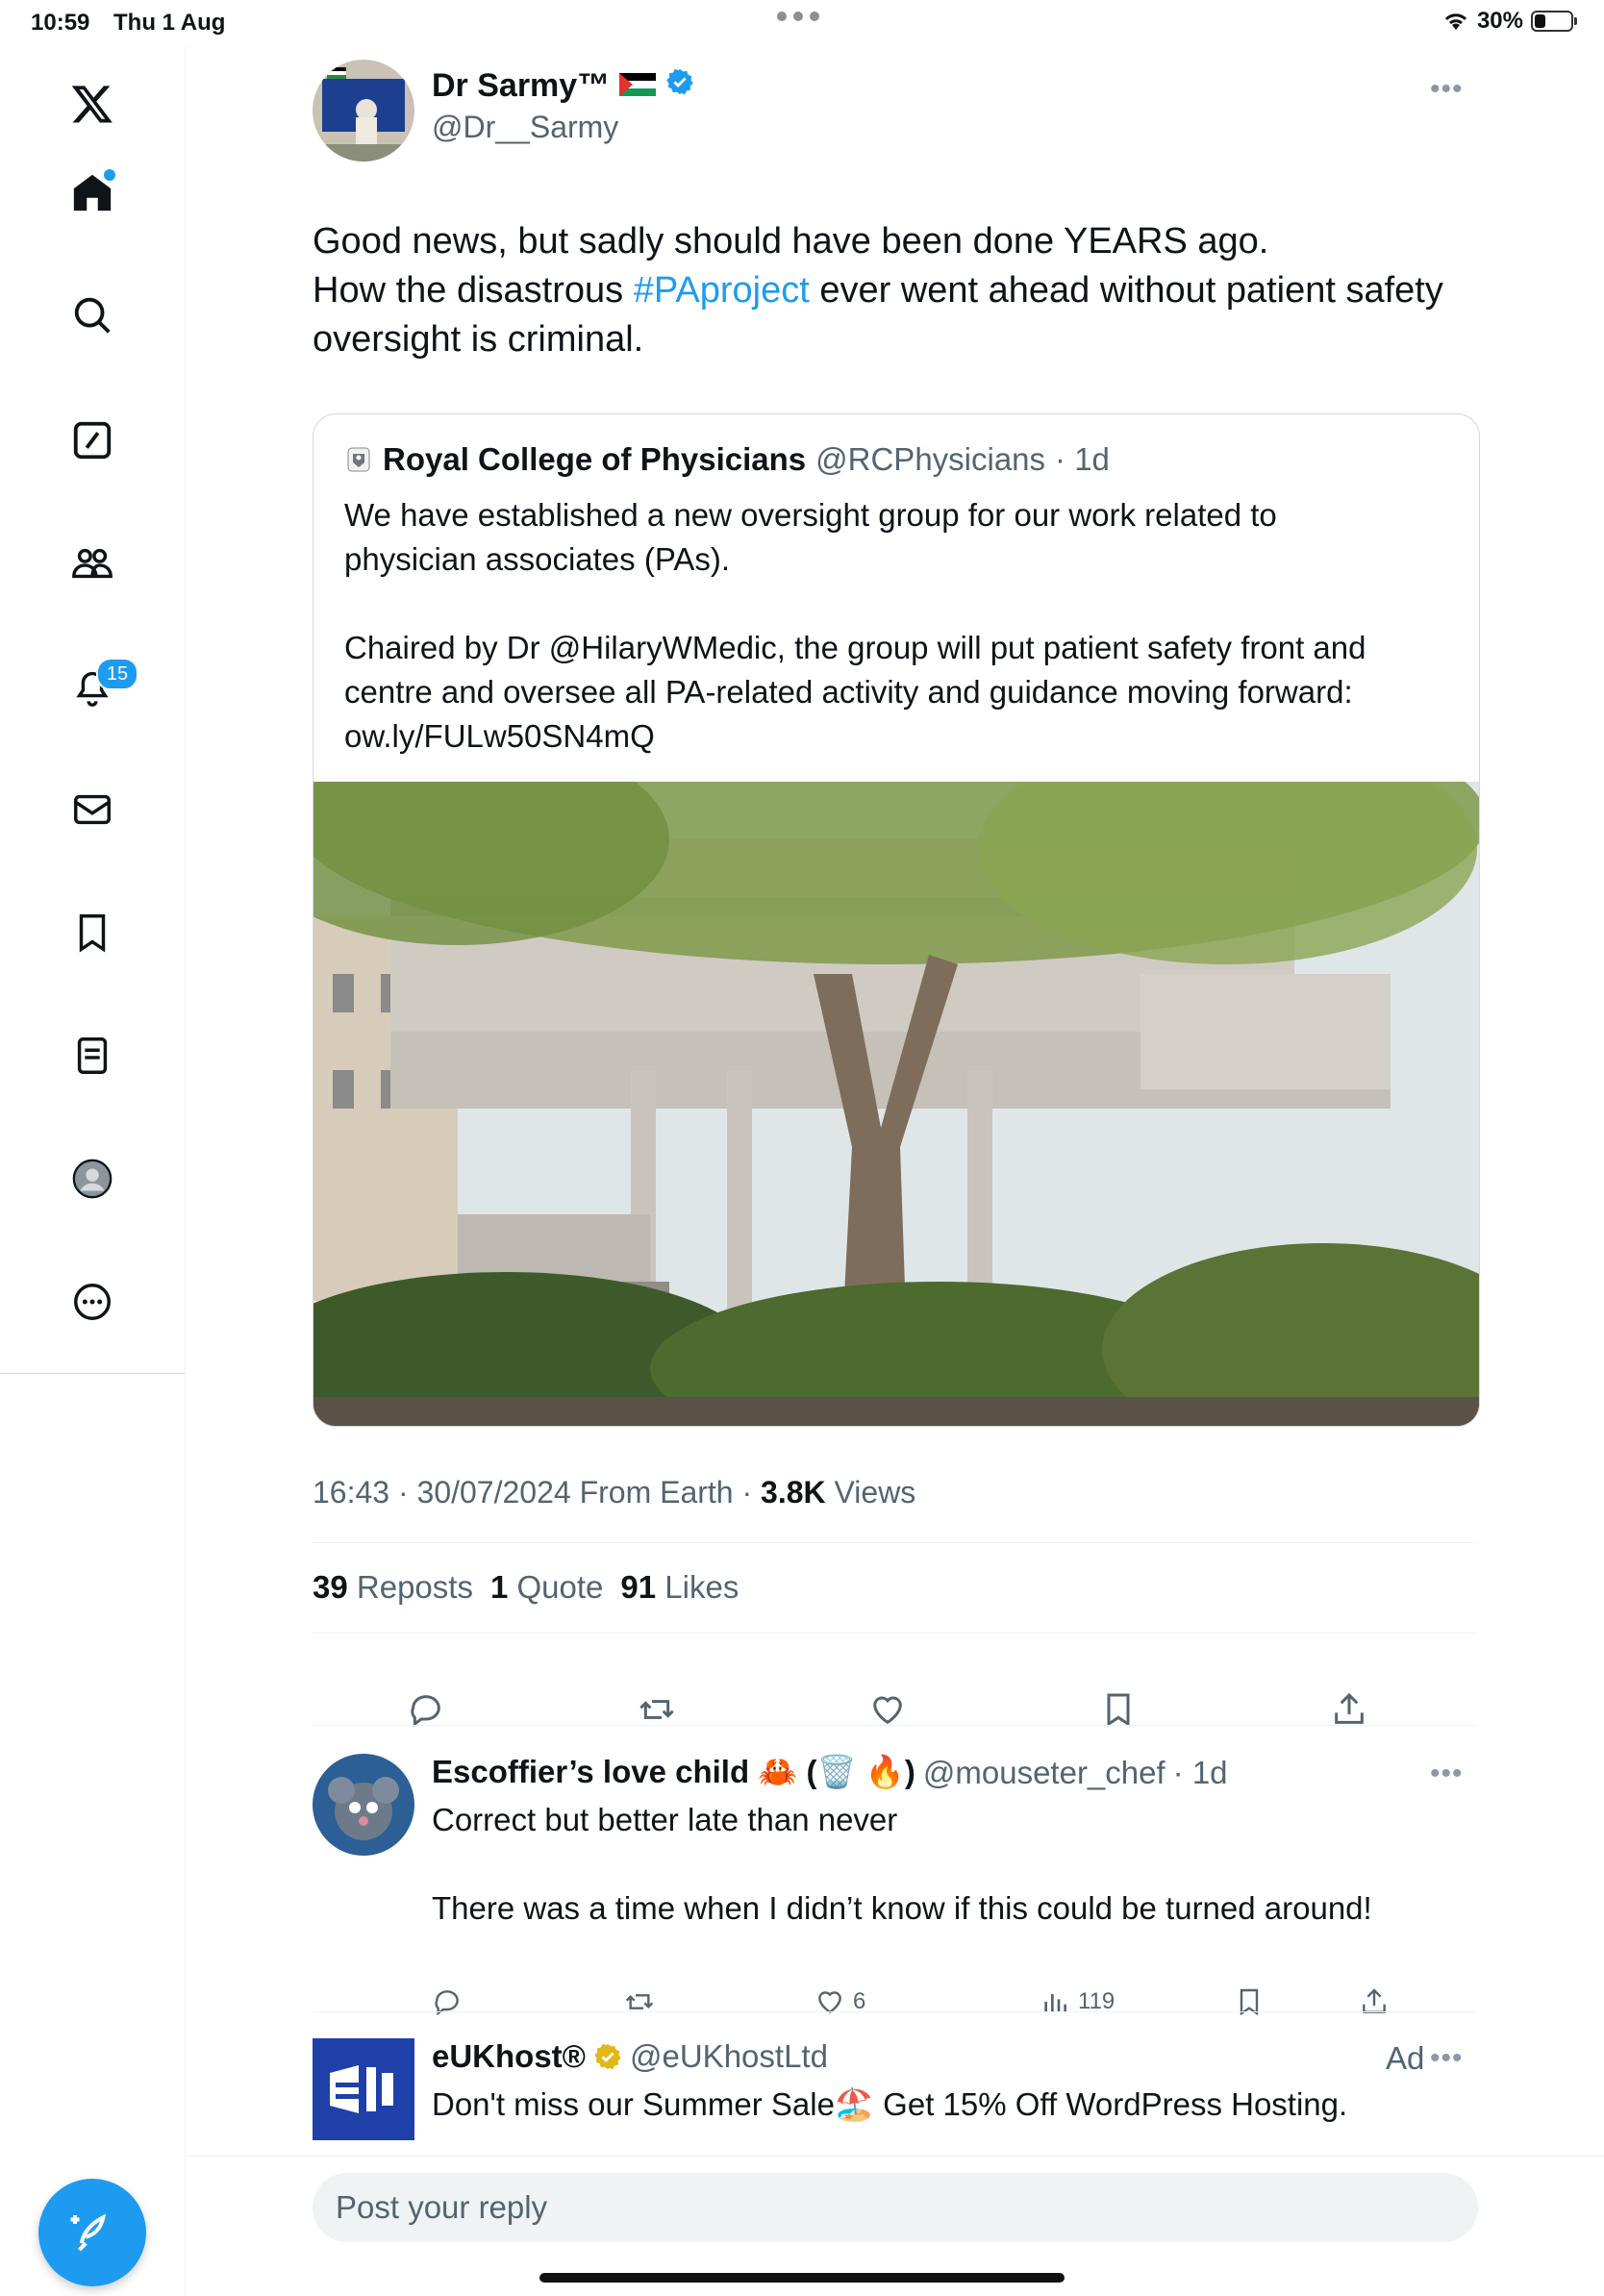 This screenshot has width=1604, height=2296. I want to click on tweet-more-icon: •••, so click(1447, 89).